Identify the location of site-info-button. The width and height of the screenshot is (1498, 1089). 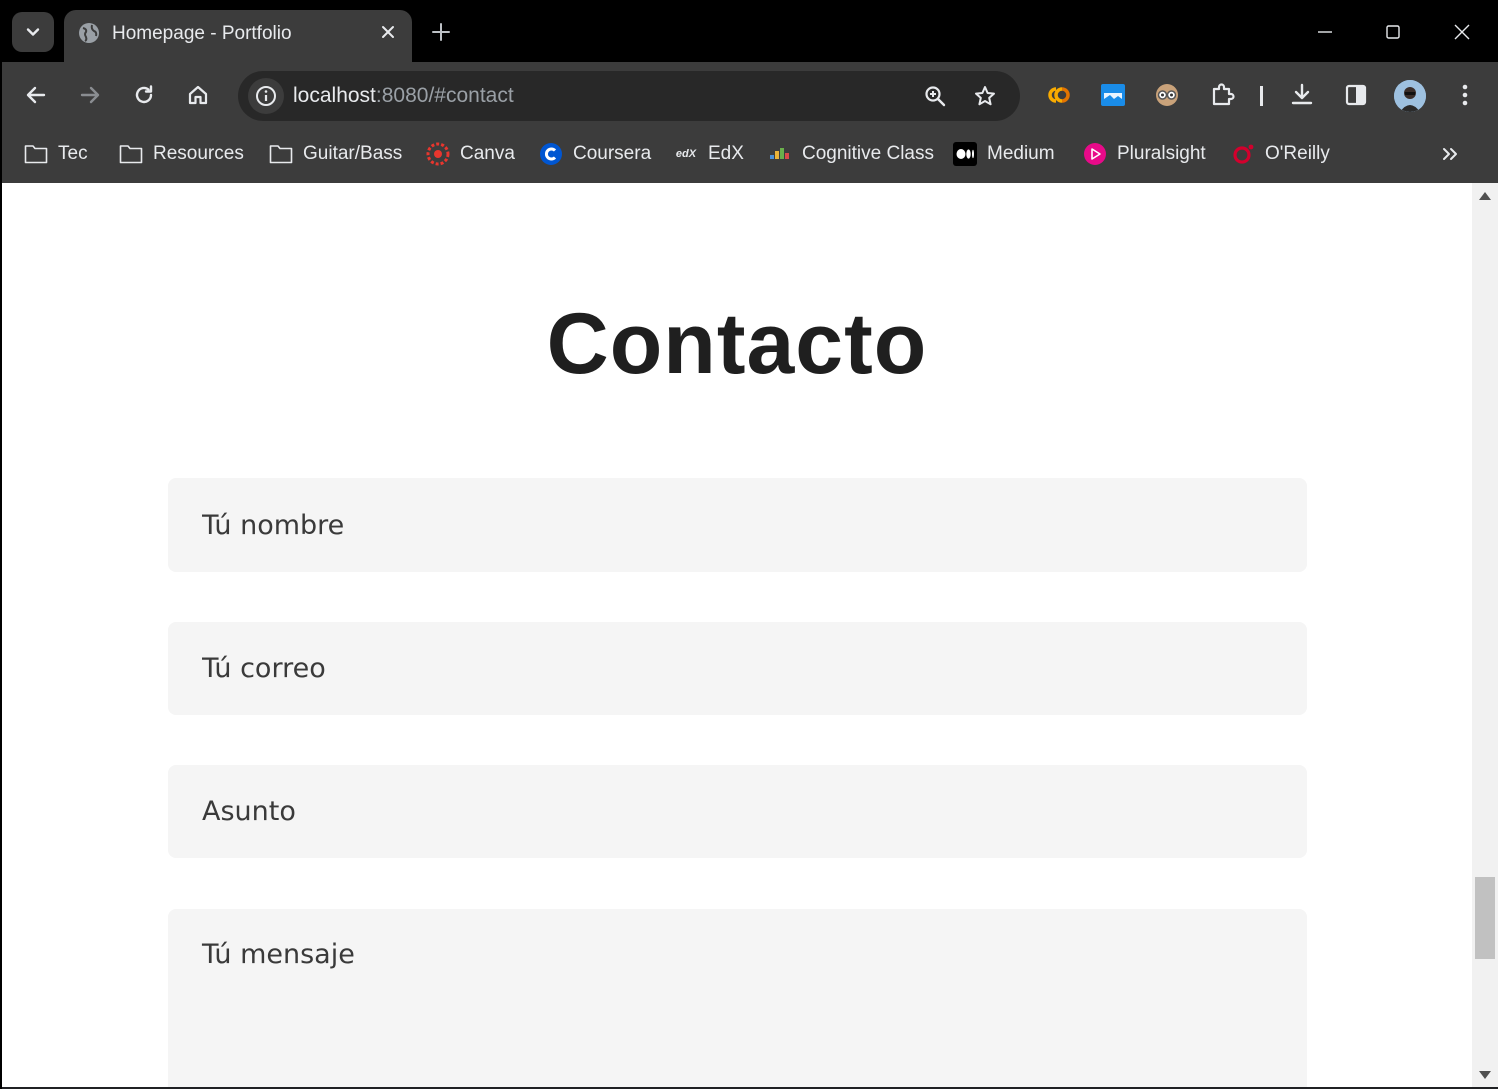
(266, 96).